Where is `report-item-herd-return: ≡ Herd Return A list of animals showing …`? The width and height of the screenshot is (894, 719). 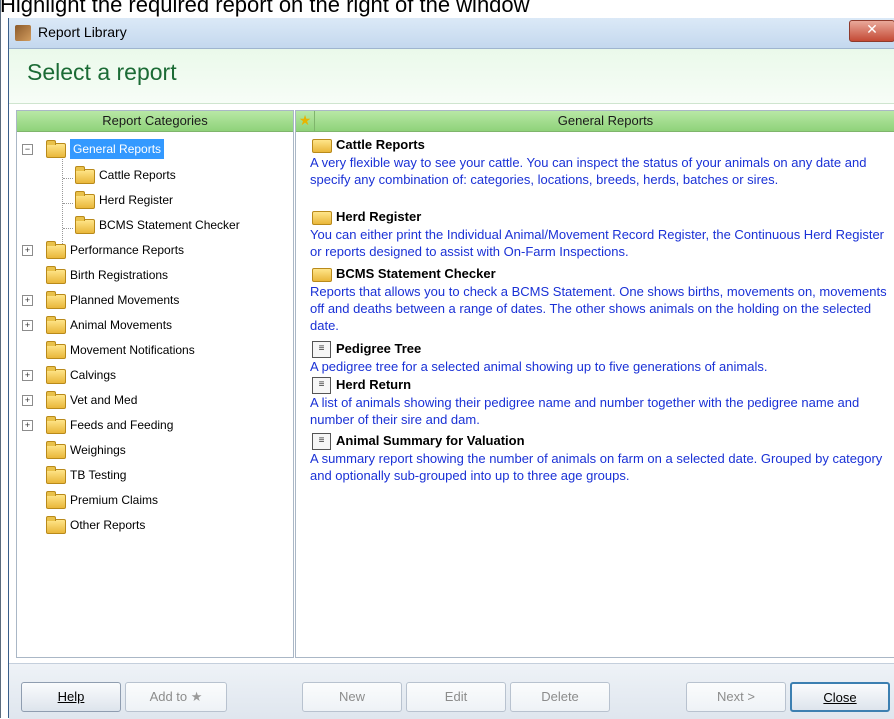
report-item-herd-return: ≡ Herd Return A list of animals showing … is located at coordinates (601, 401).